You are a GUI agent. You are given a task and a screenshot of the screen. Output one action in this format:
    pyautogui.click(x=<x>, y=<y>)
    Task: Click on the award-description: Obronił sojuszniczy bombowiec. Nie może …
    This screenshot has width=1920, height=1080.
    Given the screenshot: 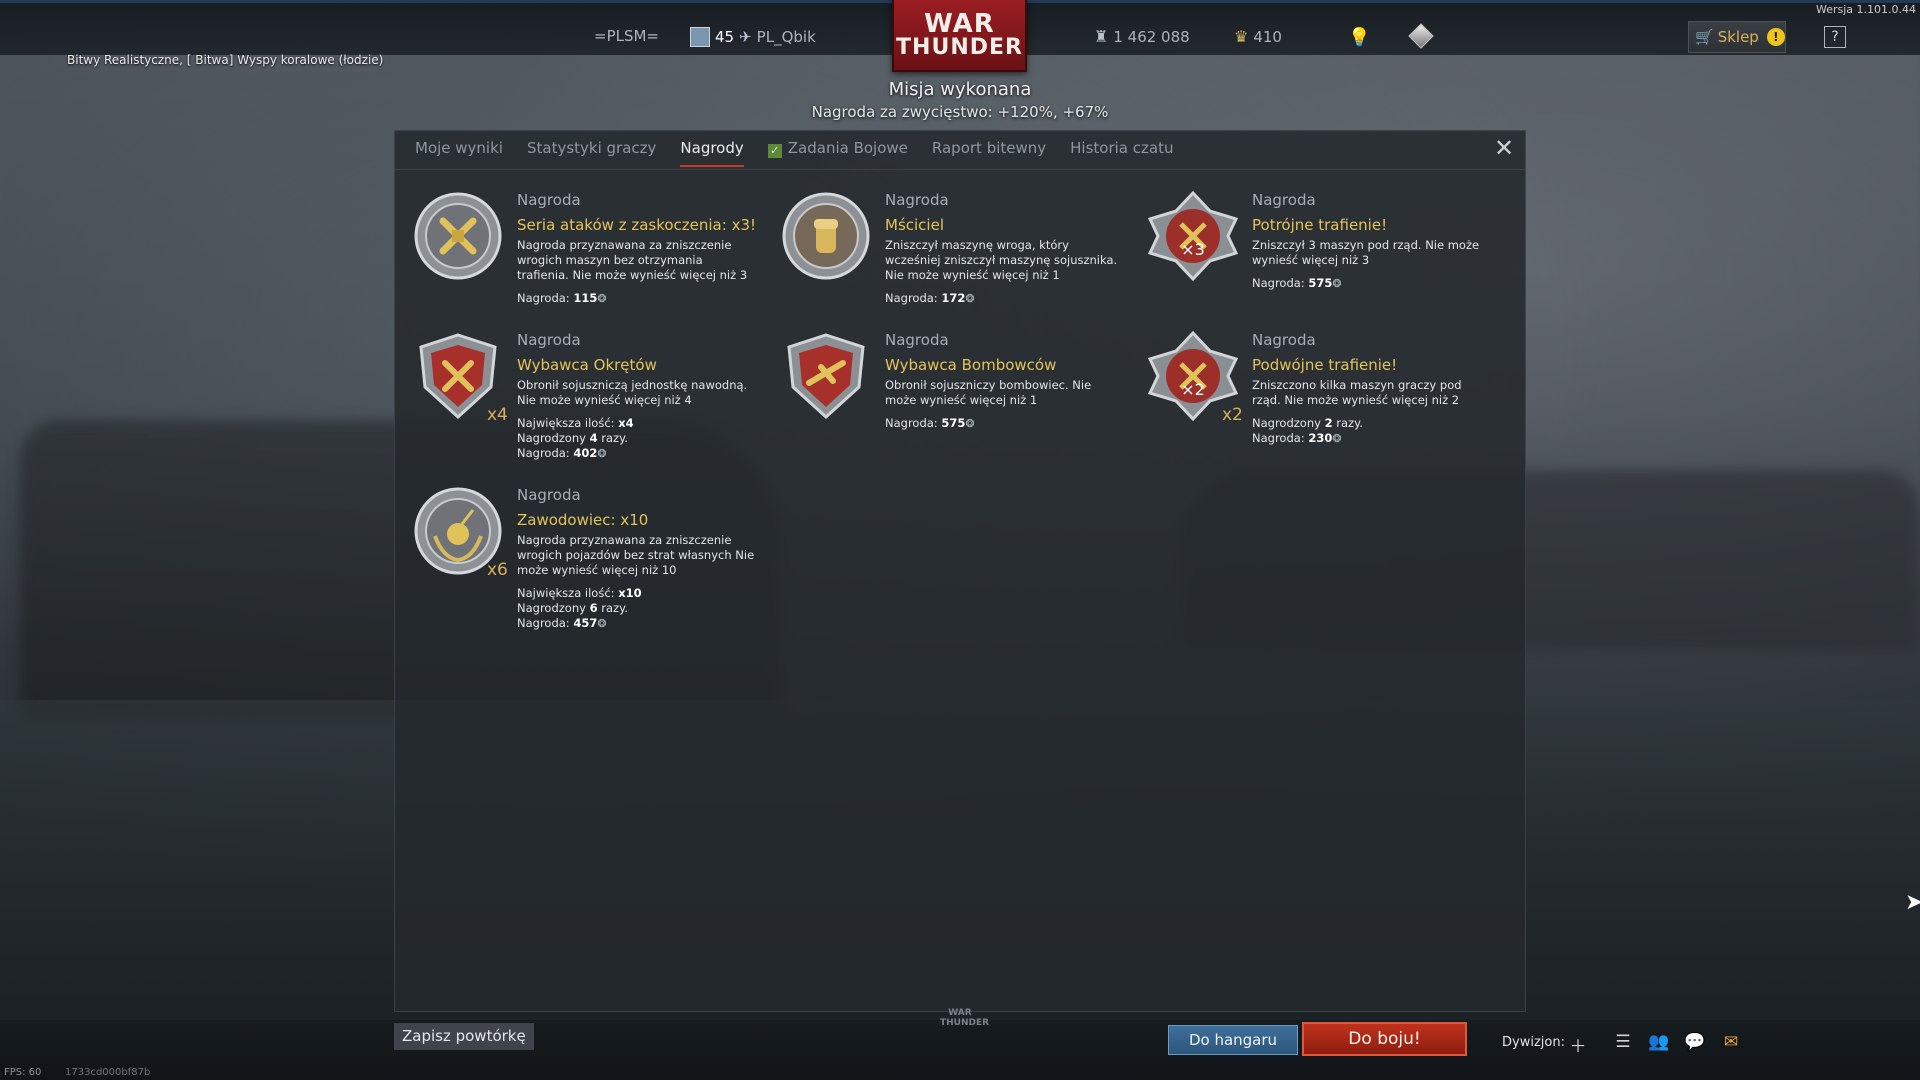 What is the action you would take?
    pyautogui.click(x=988, y=392)
    